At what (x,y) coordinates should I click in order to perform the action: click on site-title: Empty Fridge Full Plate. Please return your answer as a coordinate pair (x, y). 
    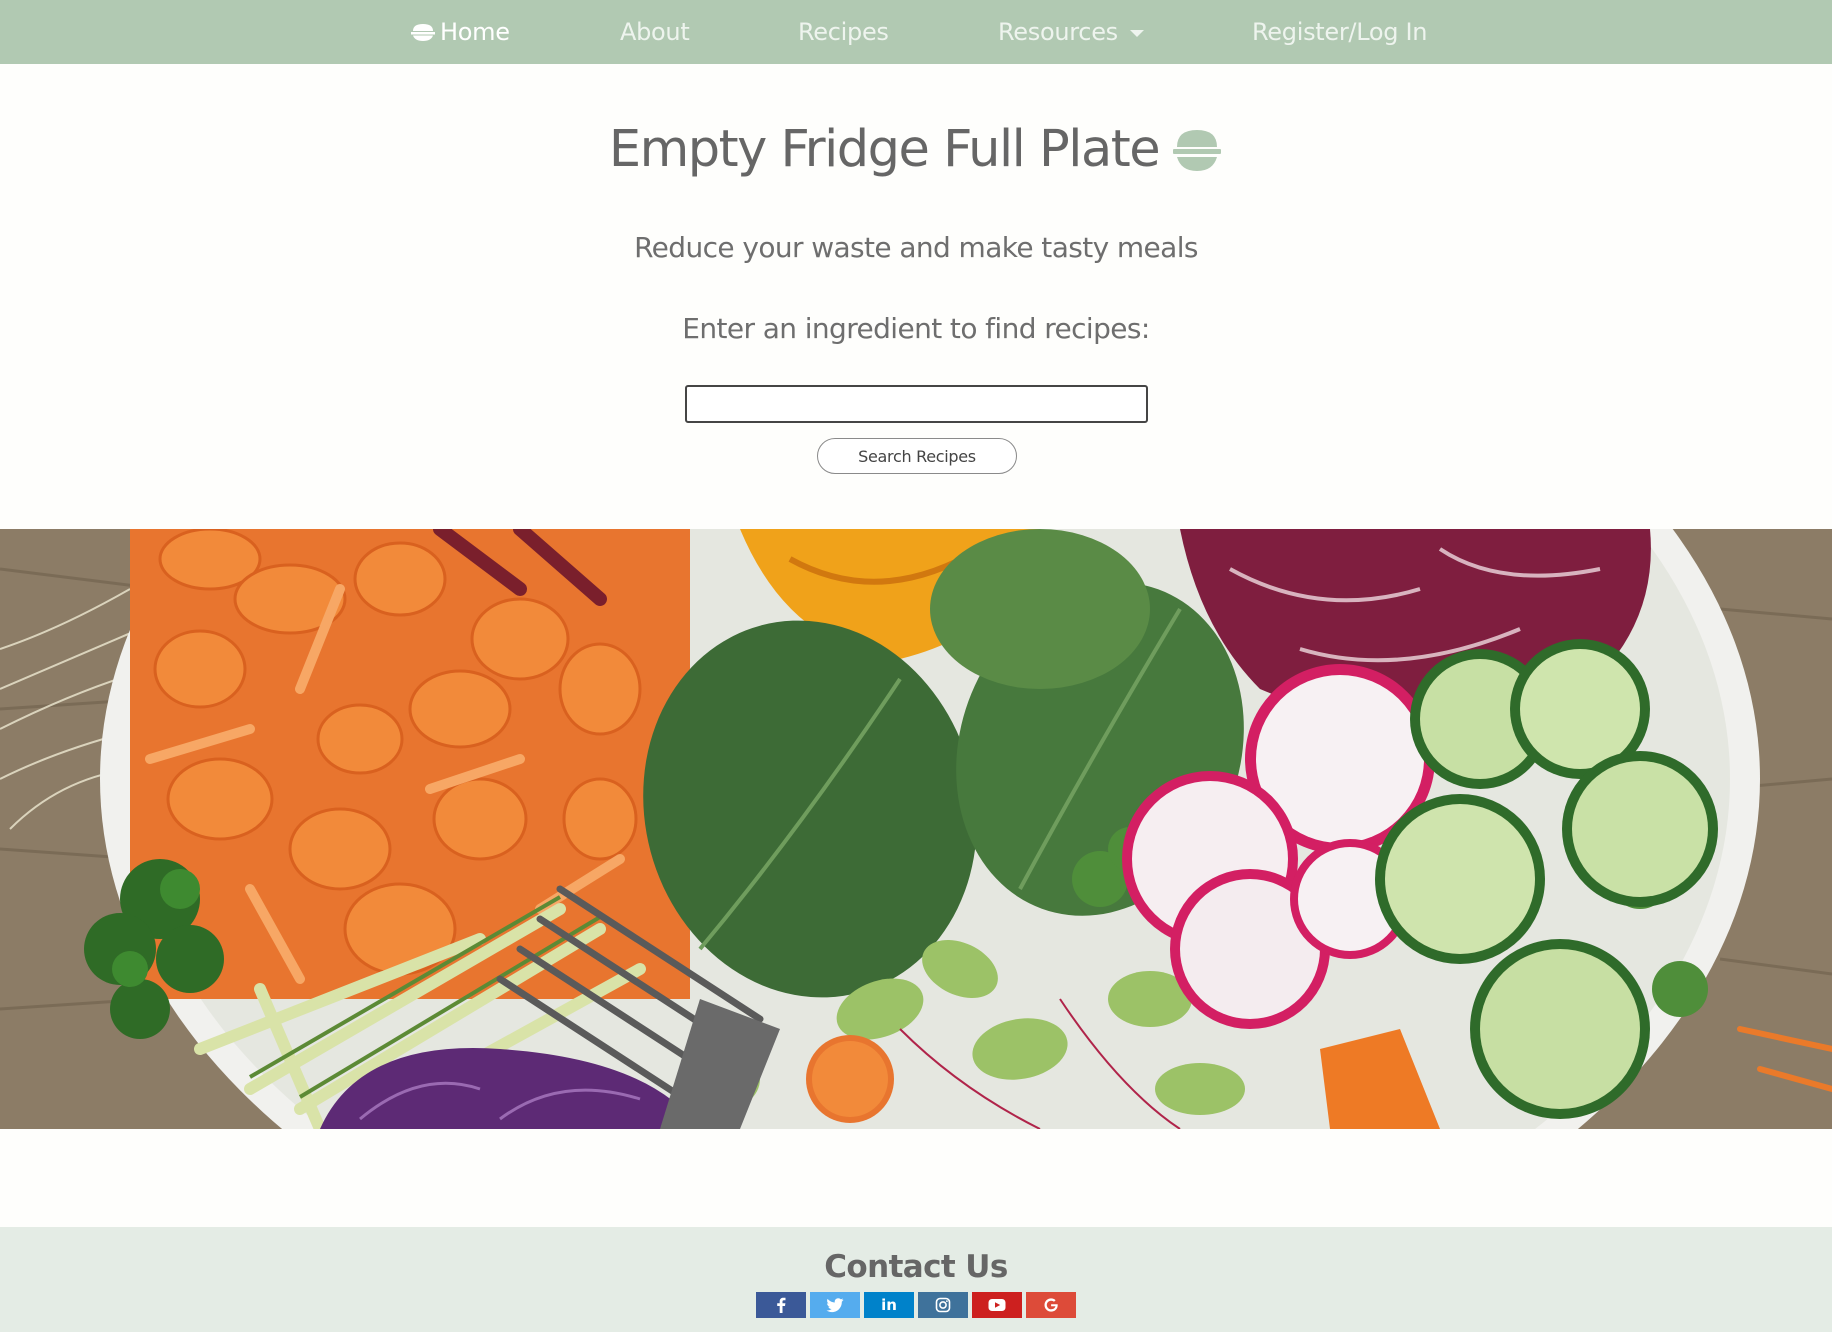
    Looking at the image, I should click on (884, 149).